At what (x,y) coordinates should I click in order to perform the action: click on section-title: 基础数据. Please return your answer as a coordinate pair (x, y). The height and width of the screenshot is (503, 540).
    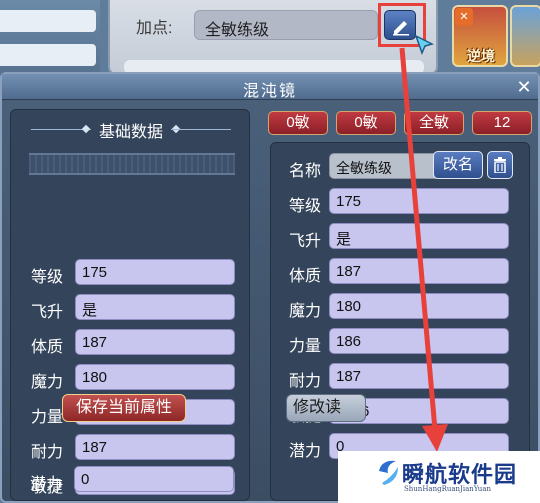
    Looking at the image, I should click on (130, 132).